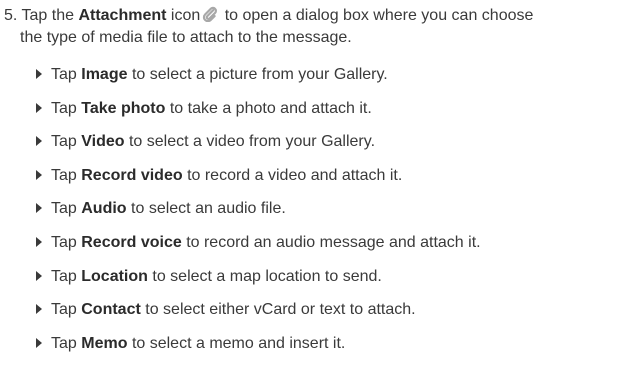 The width and height of the screenshot is (626, 374). Describe the element at coordinates (295, 175) in the screenshot. I see `item-description: to record a video and attach it.` at that location.